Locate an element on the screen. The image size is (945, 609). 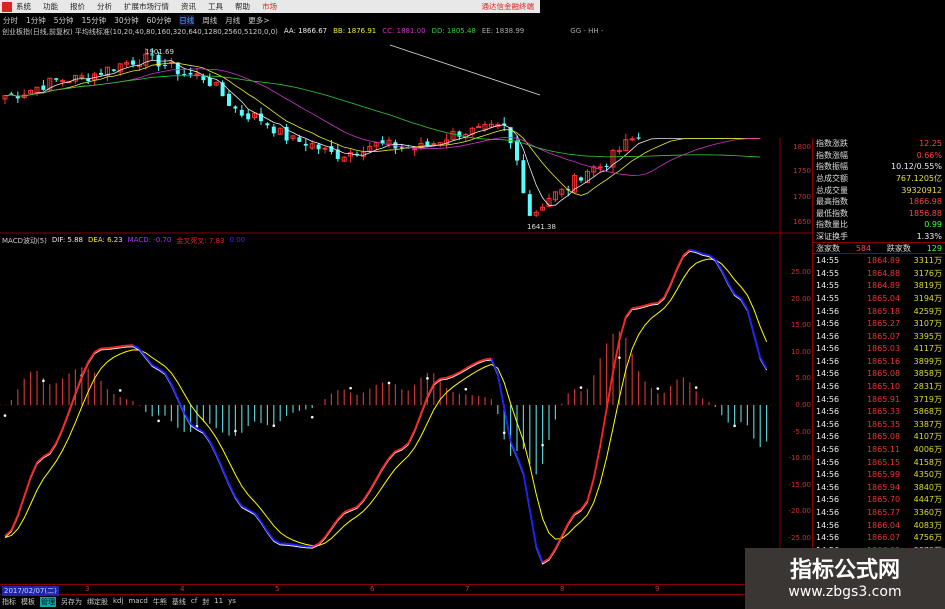
macd-extra2: 0.00 is located at coordinates (237, 240).